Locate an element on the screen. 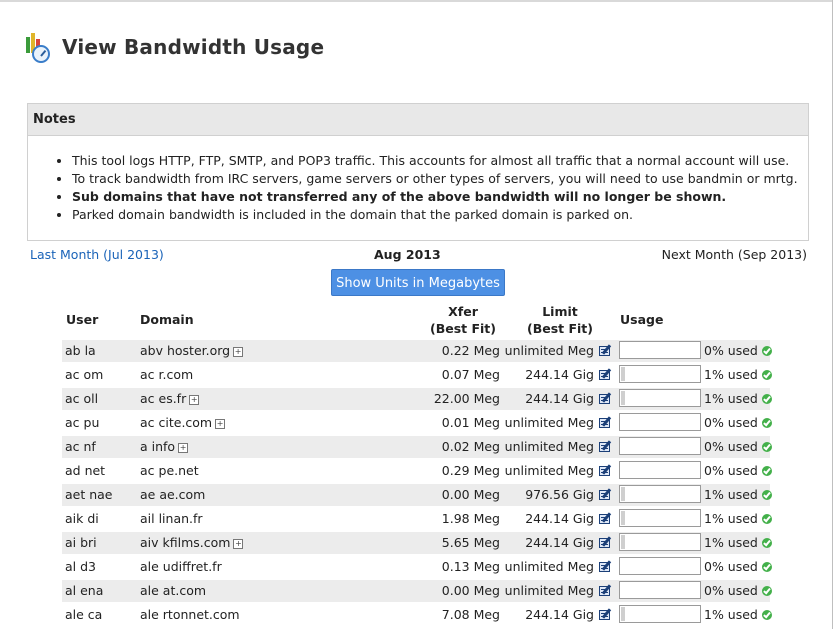 The image size is (833, 629). row-domain-name: ale rtonnet.com is located at coordinates (190, 614).